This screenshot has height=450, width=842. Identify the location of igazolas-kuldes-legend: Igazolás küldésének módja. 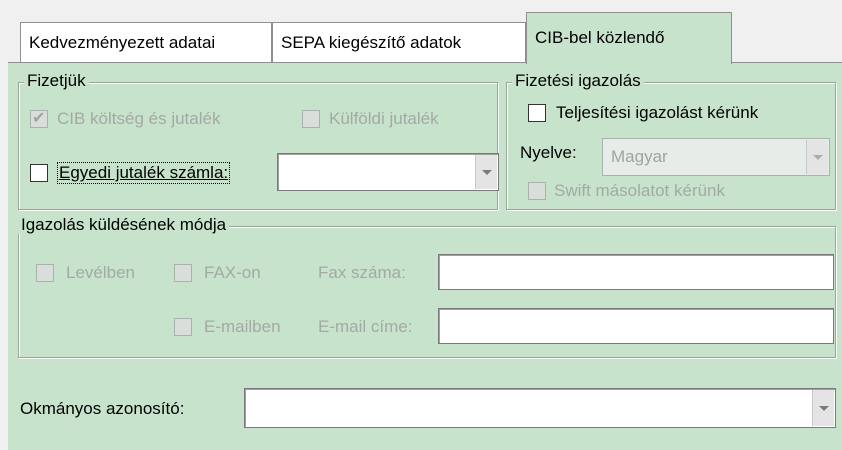
(124, 225).